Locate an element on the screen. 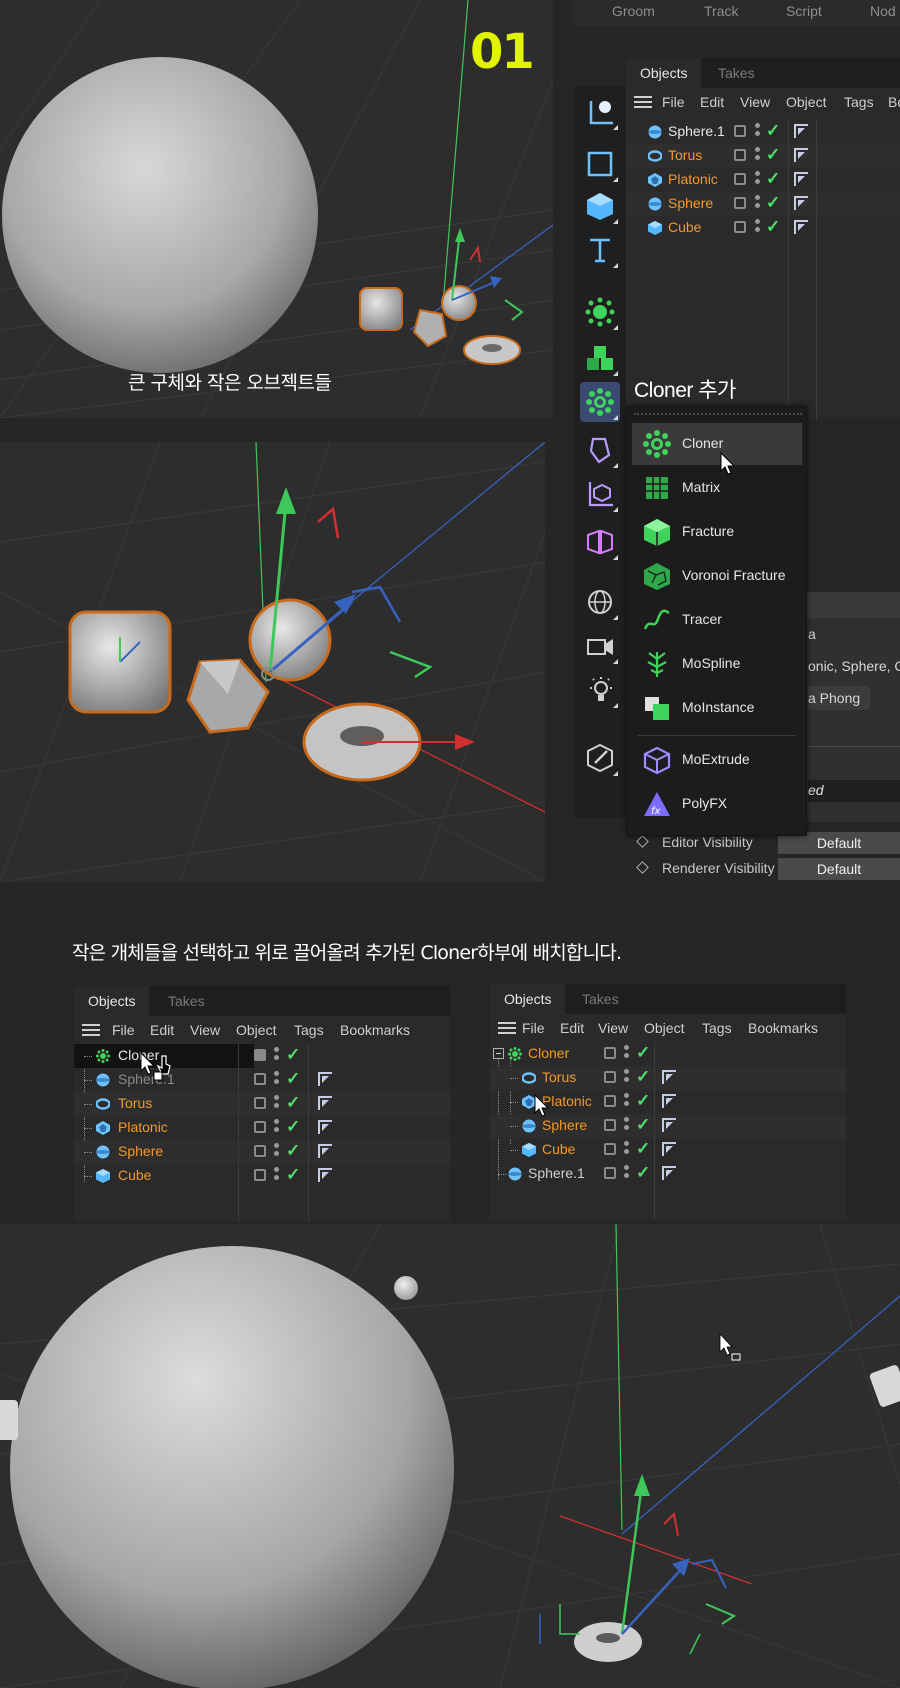 The height and width of the screenshot is (1688, 900). menu-script: Script is located at coordinates (804, 11).